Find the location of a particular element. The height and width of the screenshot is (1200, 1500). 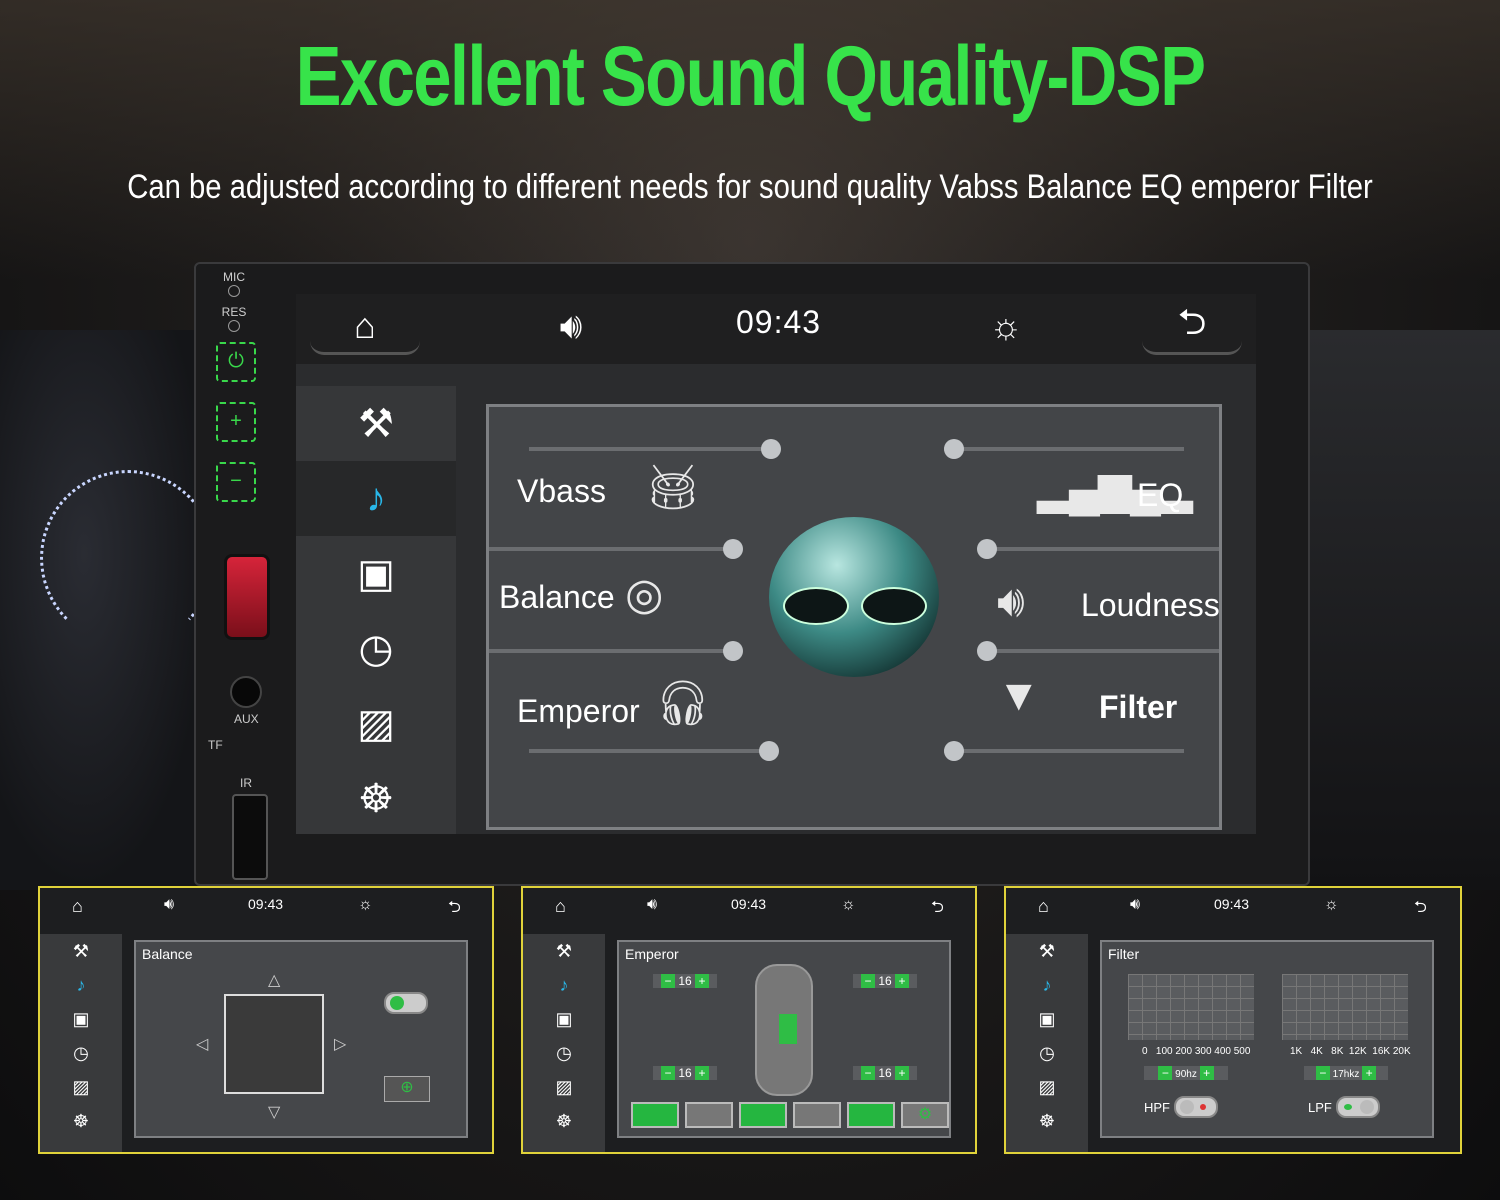

loudness-label: Loudness is located at coordinates (1150, 605).